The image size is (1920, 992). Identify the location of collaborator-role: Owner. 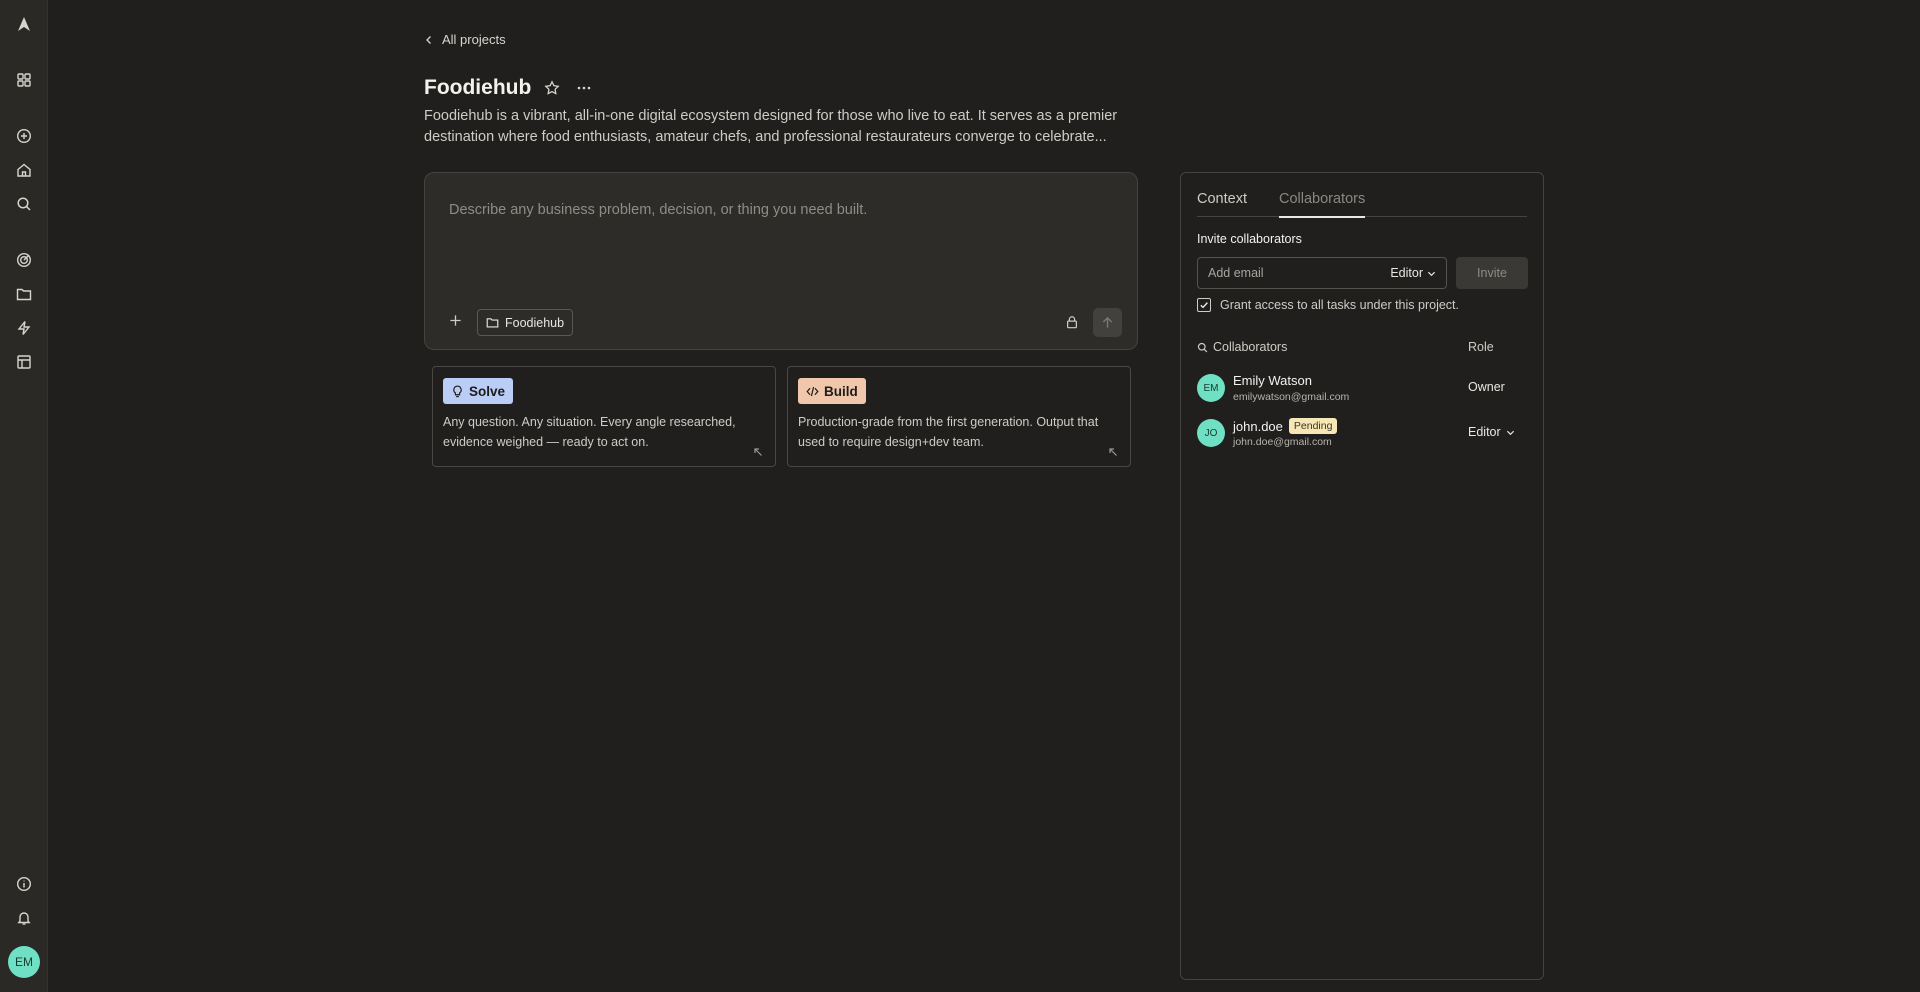
(1486, 387).